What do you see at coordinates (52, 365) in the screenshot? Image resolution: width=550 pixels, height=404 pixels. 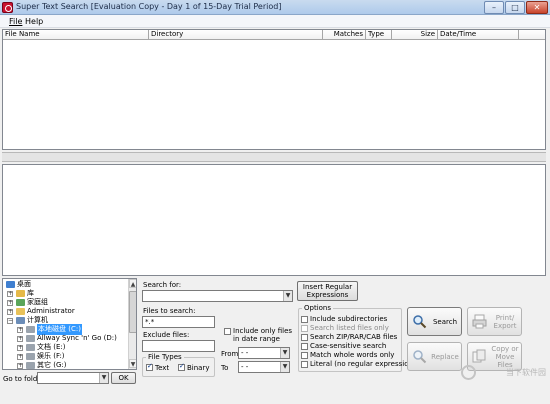 I see `tree-item-label: 其它 (G:)` at bounding box center [52, 365].